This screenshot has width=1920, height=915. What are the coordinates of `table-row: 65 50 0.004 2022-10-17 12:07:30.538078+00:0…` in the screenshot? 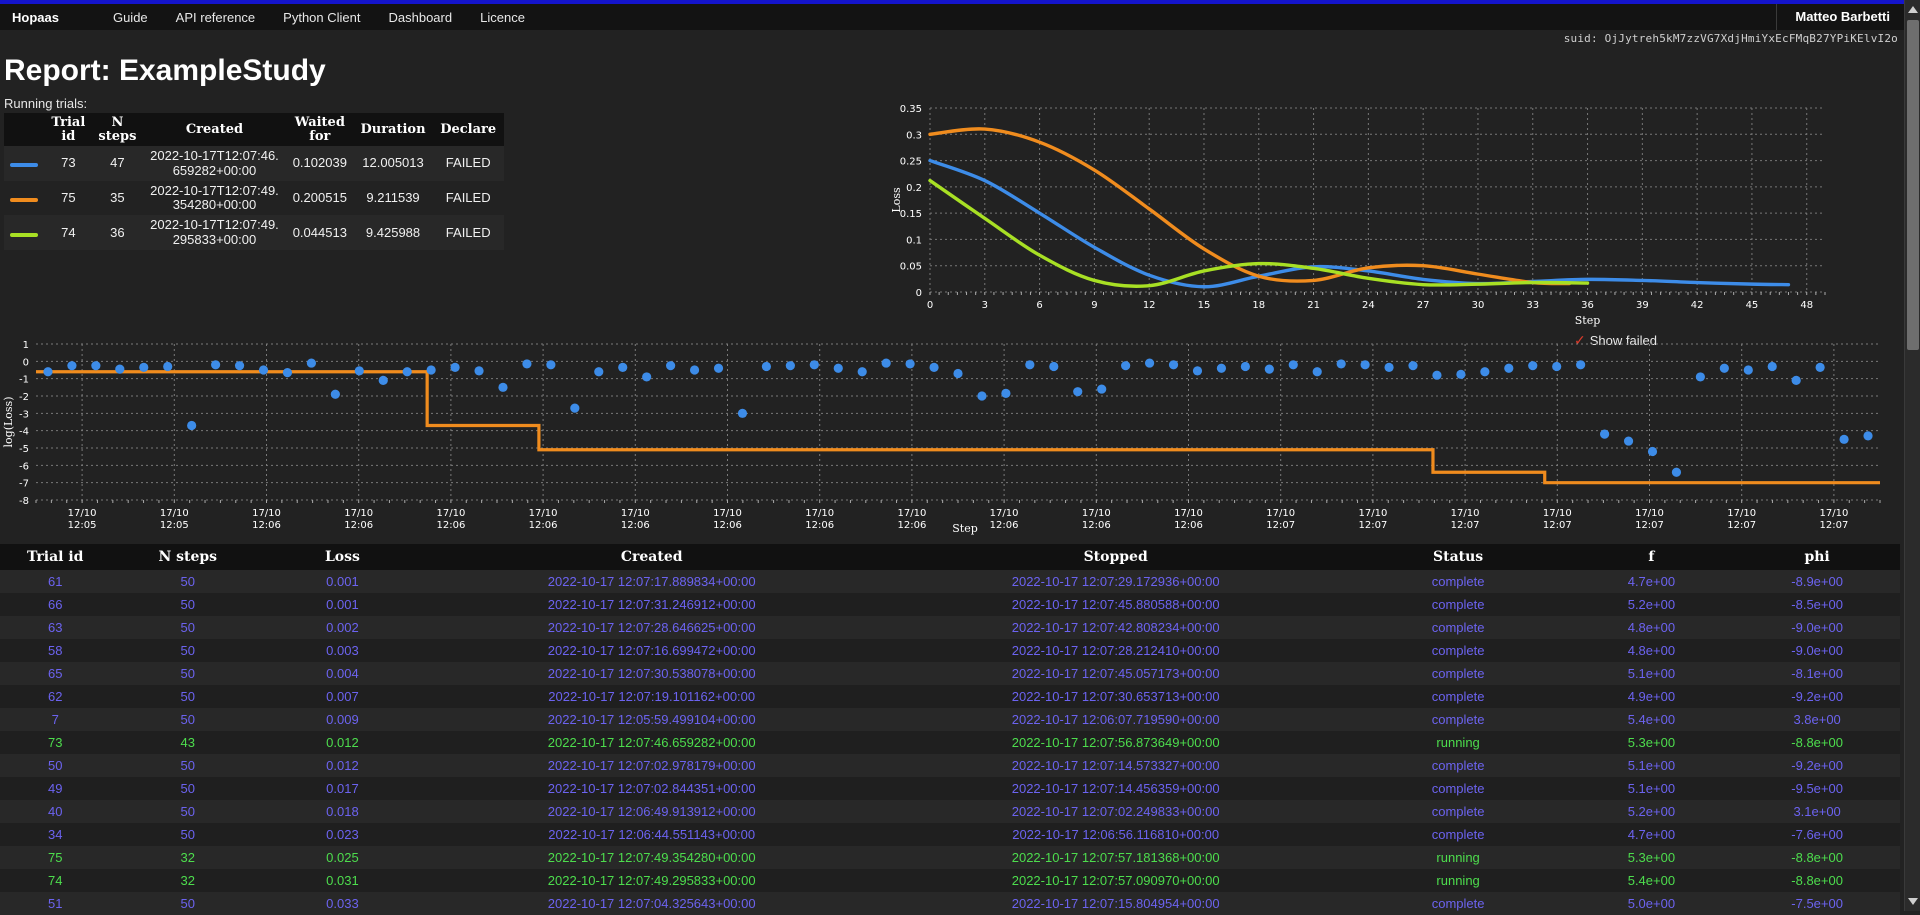 It's located at (950, 673).